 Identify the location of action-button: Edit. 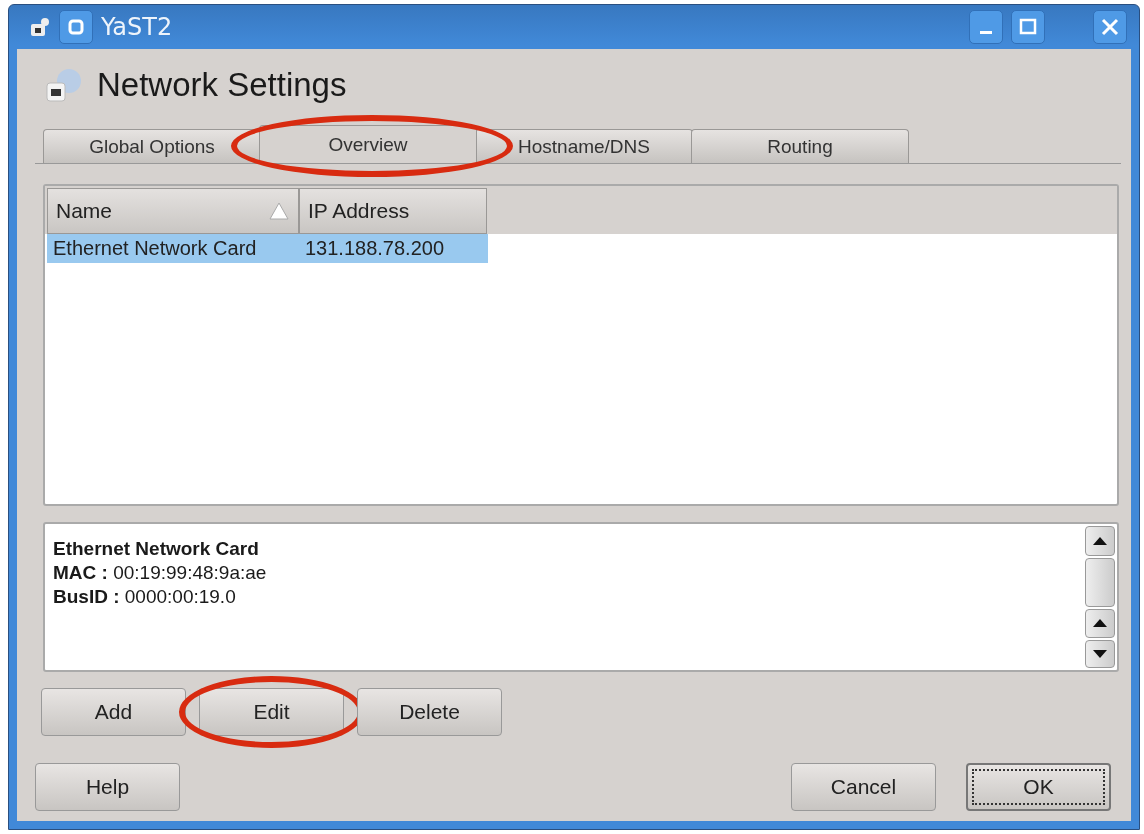
(271, 712).